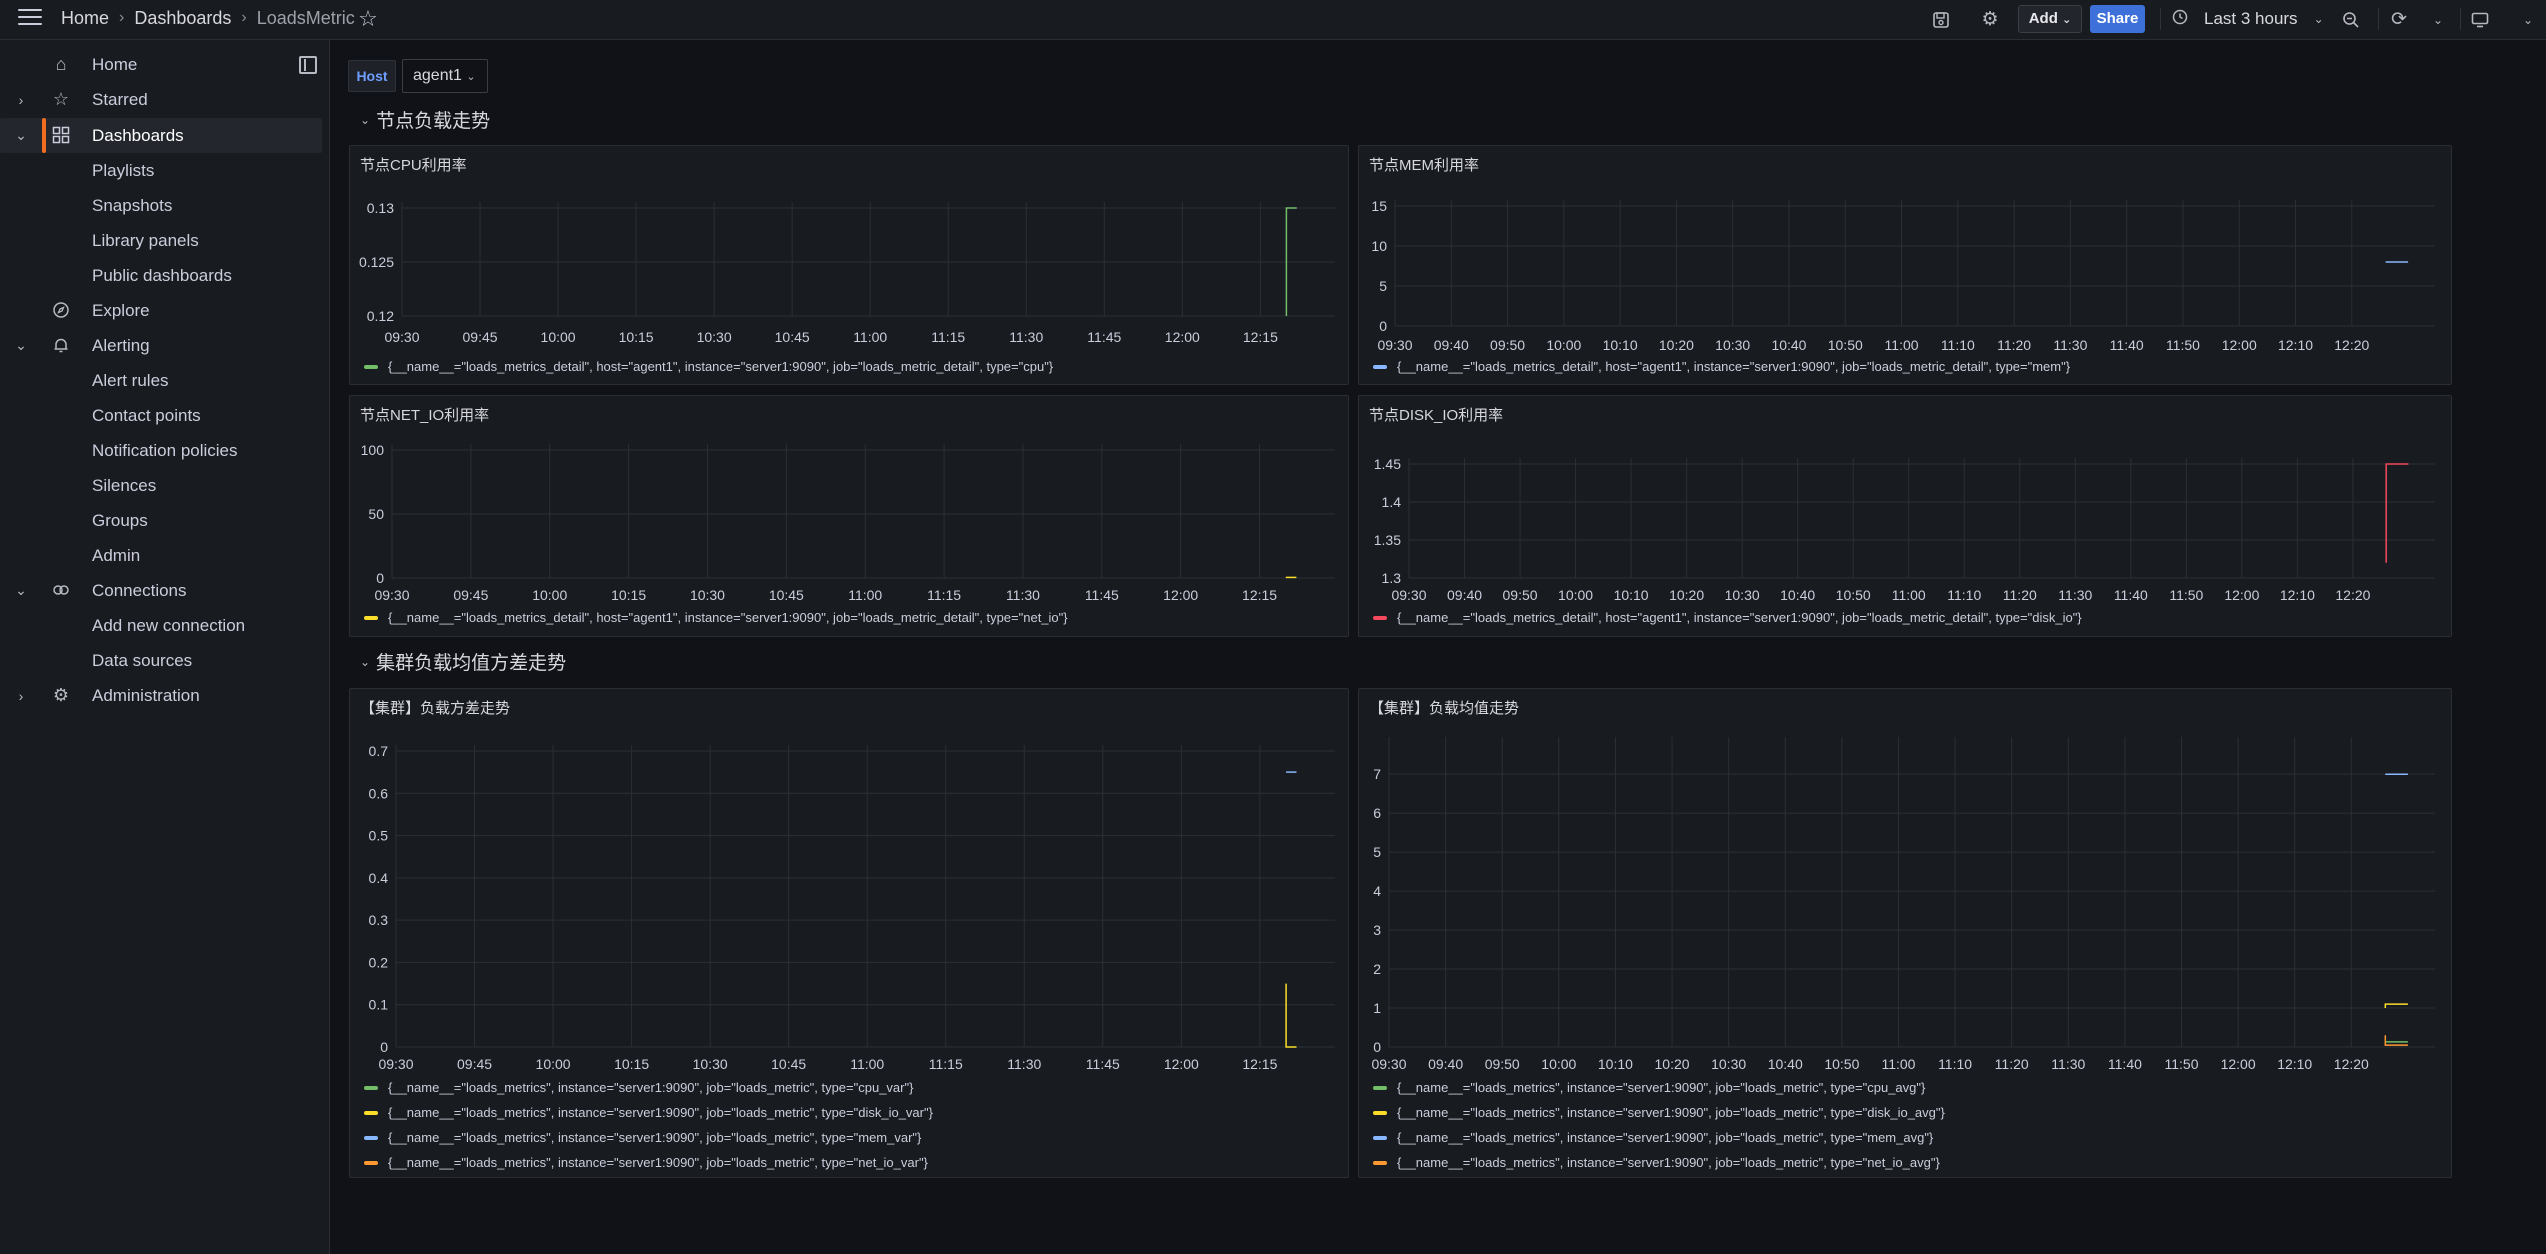  I want to click on sidebar-item-playlists: Playlists, so click(161, 170).